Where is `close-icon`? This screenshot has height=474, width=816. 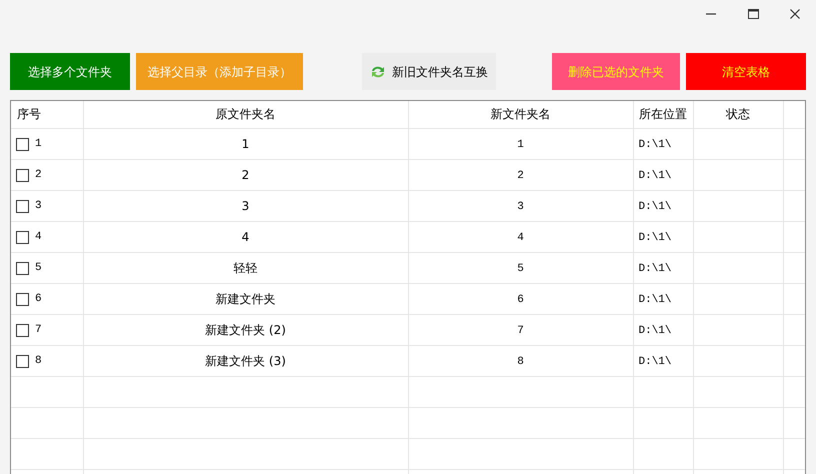
close-icon is located at coordinates (795, 14).